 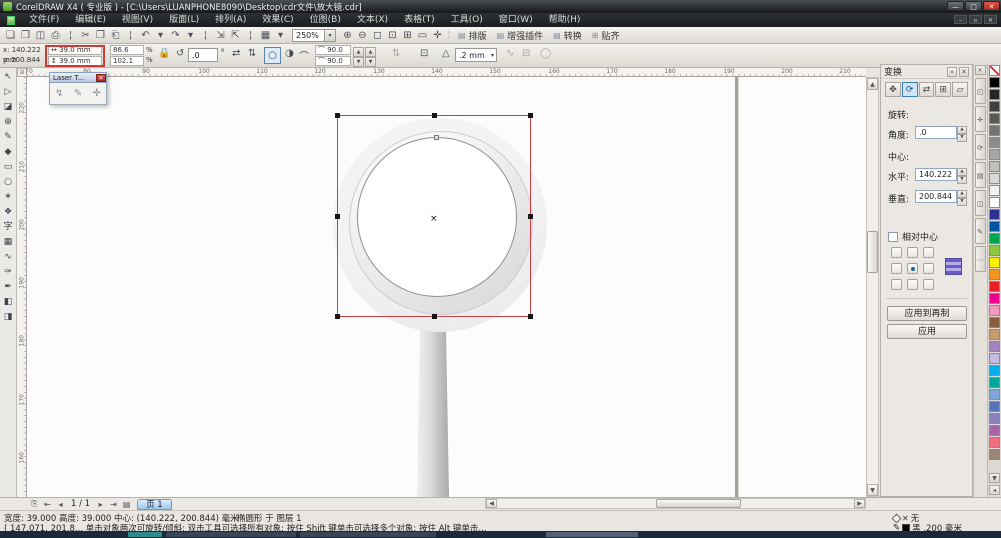 I want to click on outline-dropdown-icon: ▾, so click(x=492, y=55).